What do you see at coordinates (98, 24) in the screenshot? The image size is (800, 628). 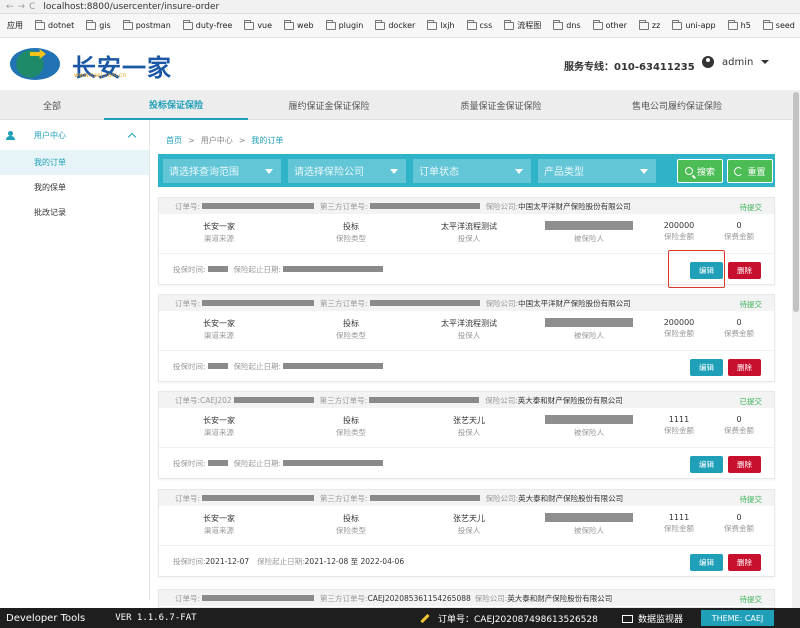 I see `bookmark-folder: gis` at bounding box center [98, 24].